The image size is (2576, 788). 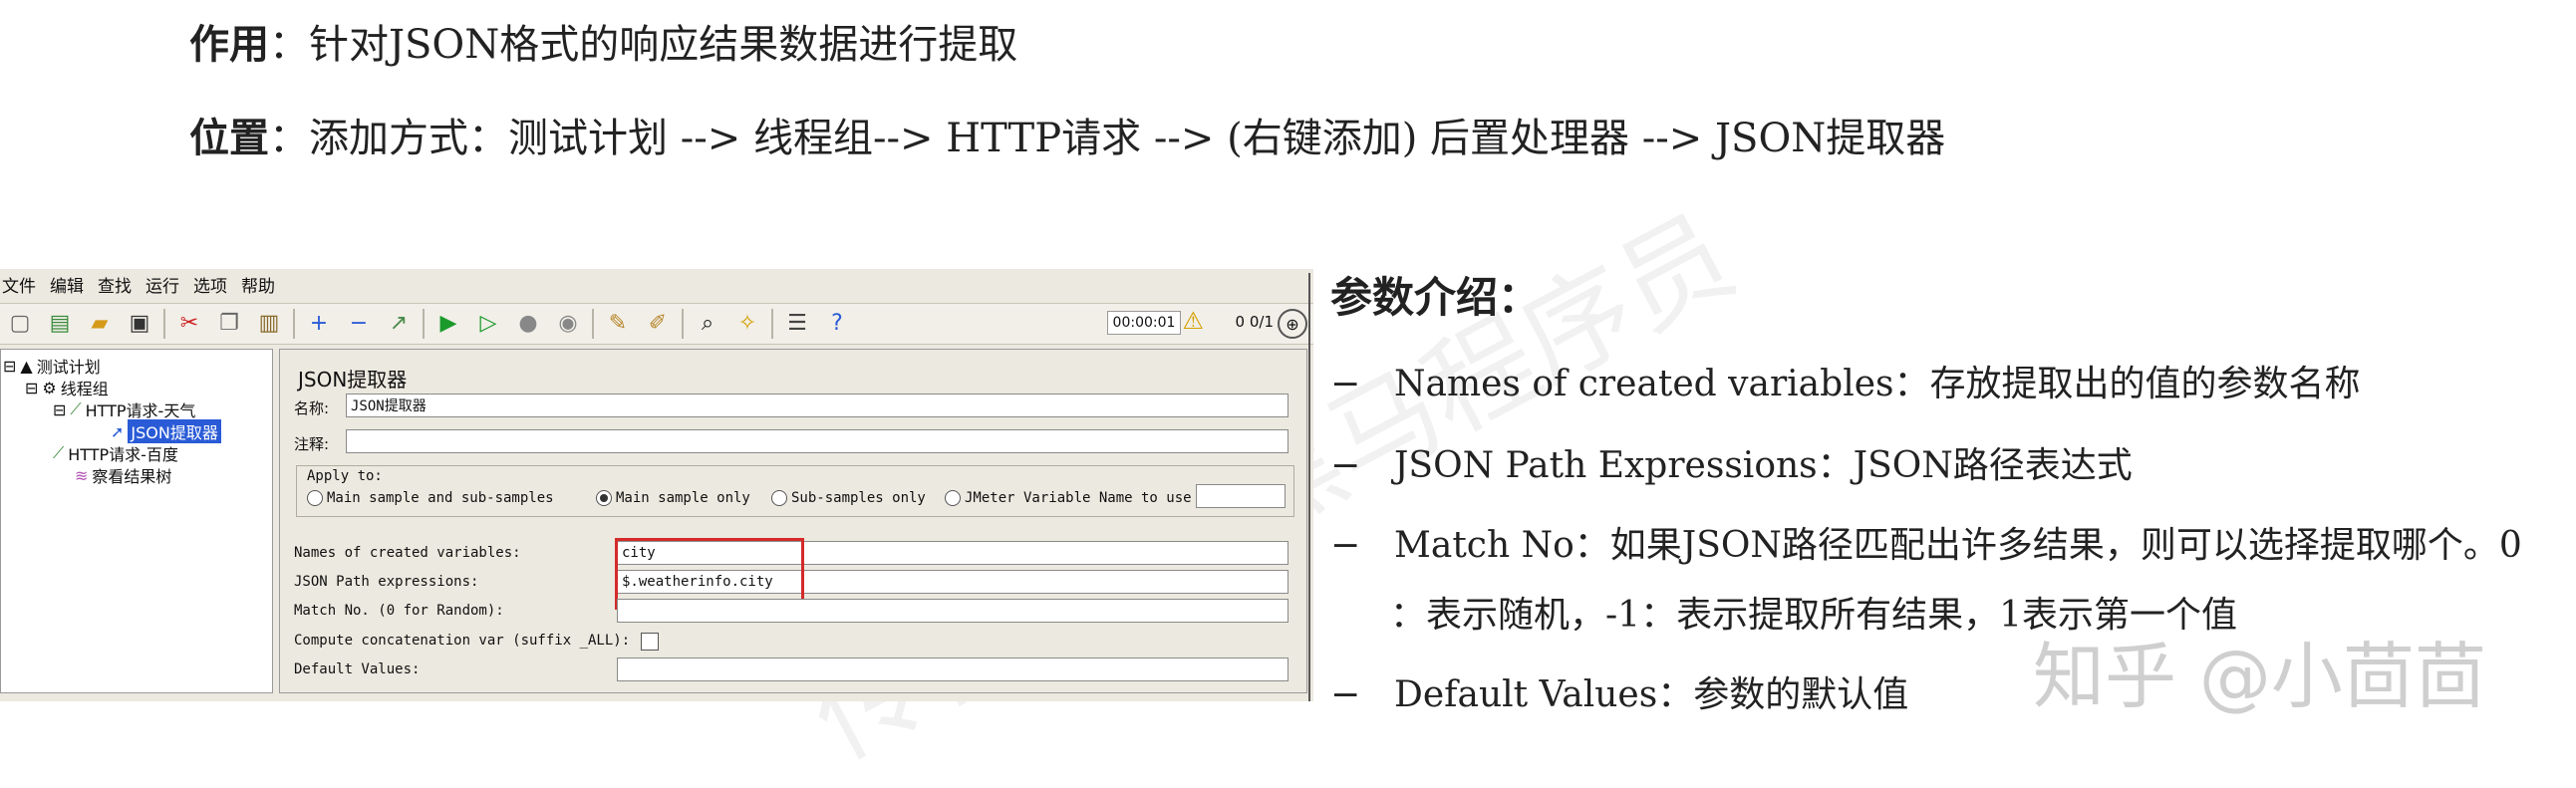 What do you see at coordinates (115, 285) in the screenshot?
I see `menu-search: 查找` at bounding box center [115, 285].